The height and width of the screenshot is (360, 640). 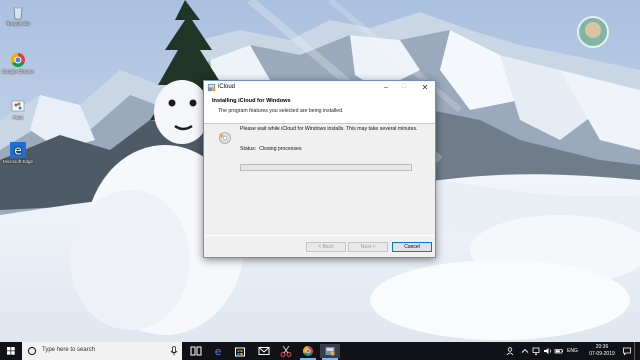 I want to click on paint-icon, so click(x=18, y=106).